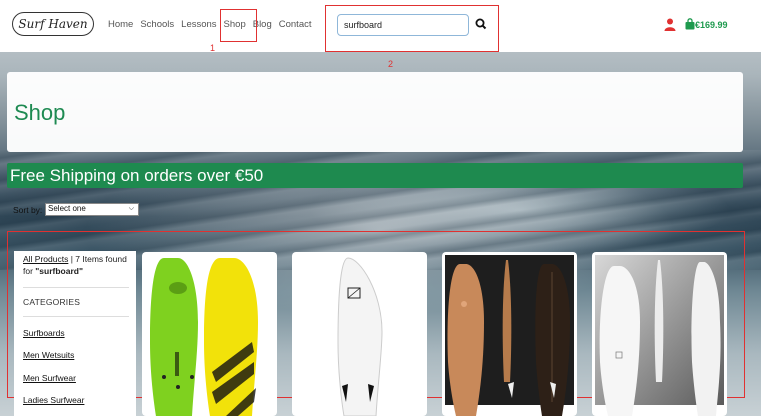 This screenshot has width=761, height=416. I want to click on promo-text: Free Shipping on orders over €50, so click(137, 175).